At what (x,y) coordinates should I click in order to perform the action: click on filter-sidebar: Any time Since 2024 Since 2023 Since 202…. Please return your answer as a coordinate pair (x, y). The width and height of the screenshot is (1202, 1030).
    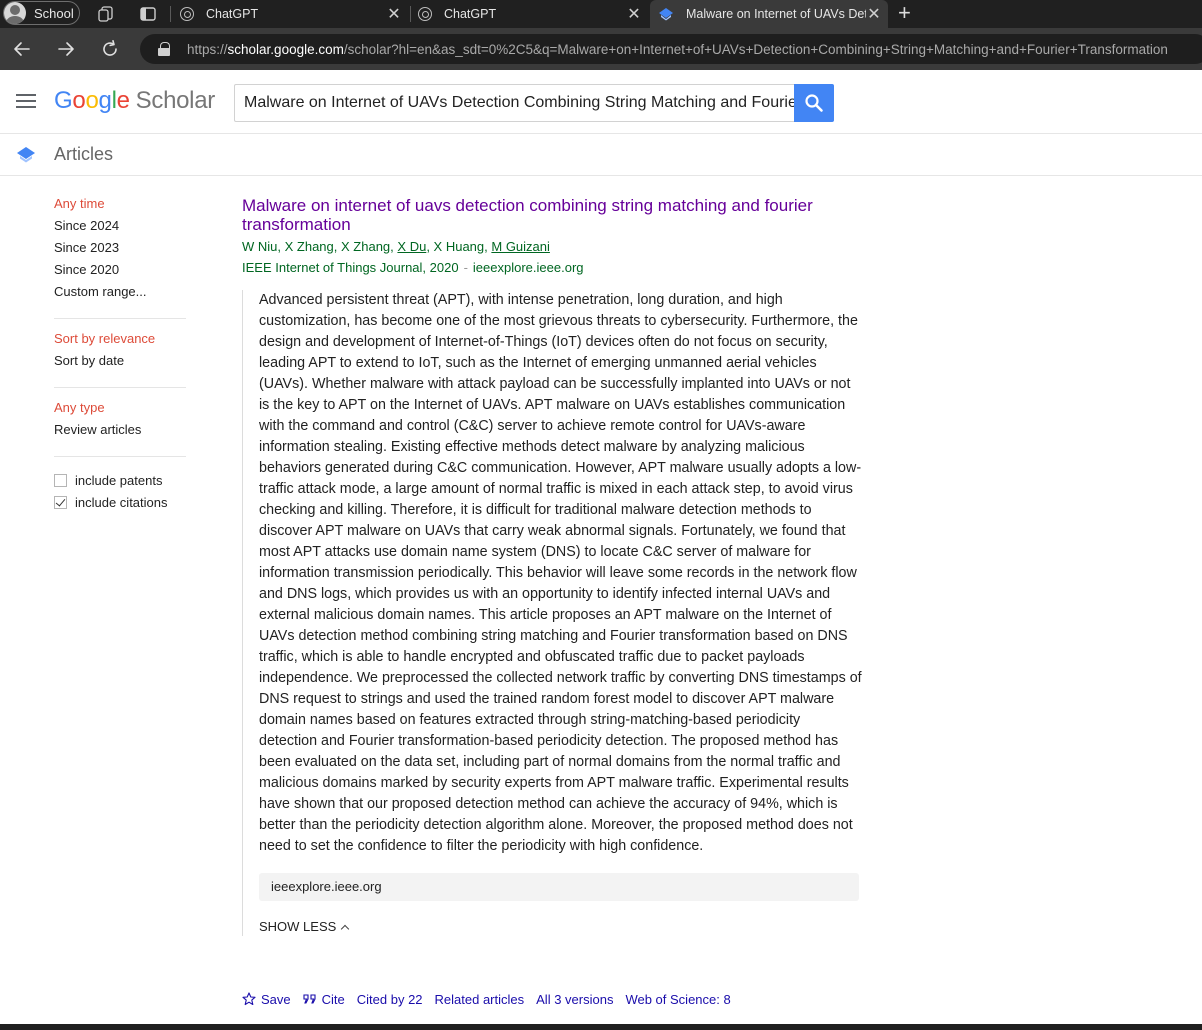
    Looking at the image, I should click on (121, 354).